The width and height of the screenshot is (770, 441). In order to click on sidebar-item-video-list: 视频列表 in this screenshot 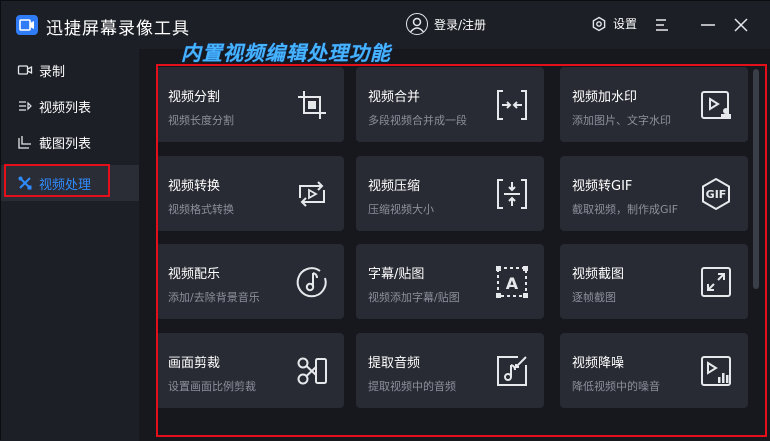, I will do `click(70, 106)`.